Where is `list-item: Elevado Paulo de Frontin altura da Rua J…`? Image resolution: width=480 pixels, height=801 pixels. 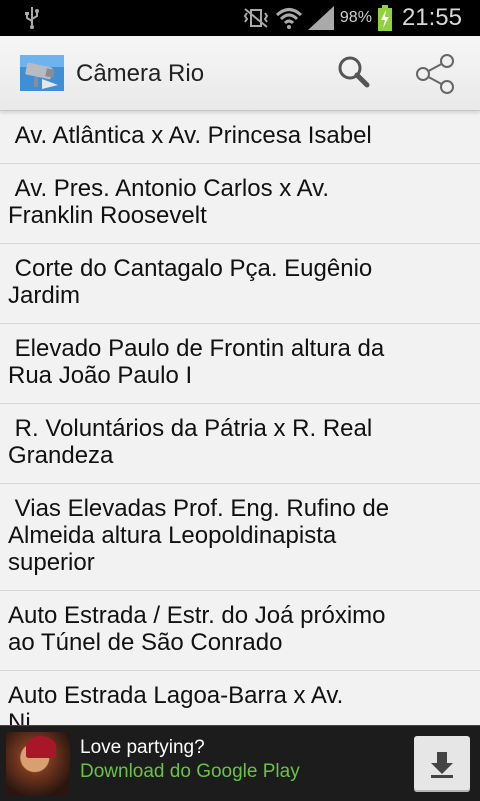 list-item: Elevado Paulo de Frontin altura da Rua J… is located at coordinates (240, 364).